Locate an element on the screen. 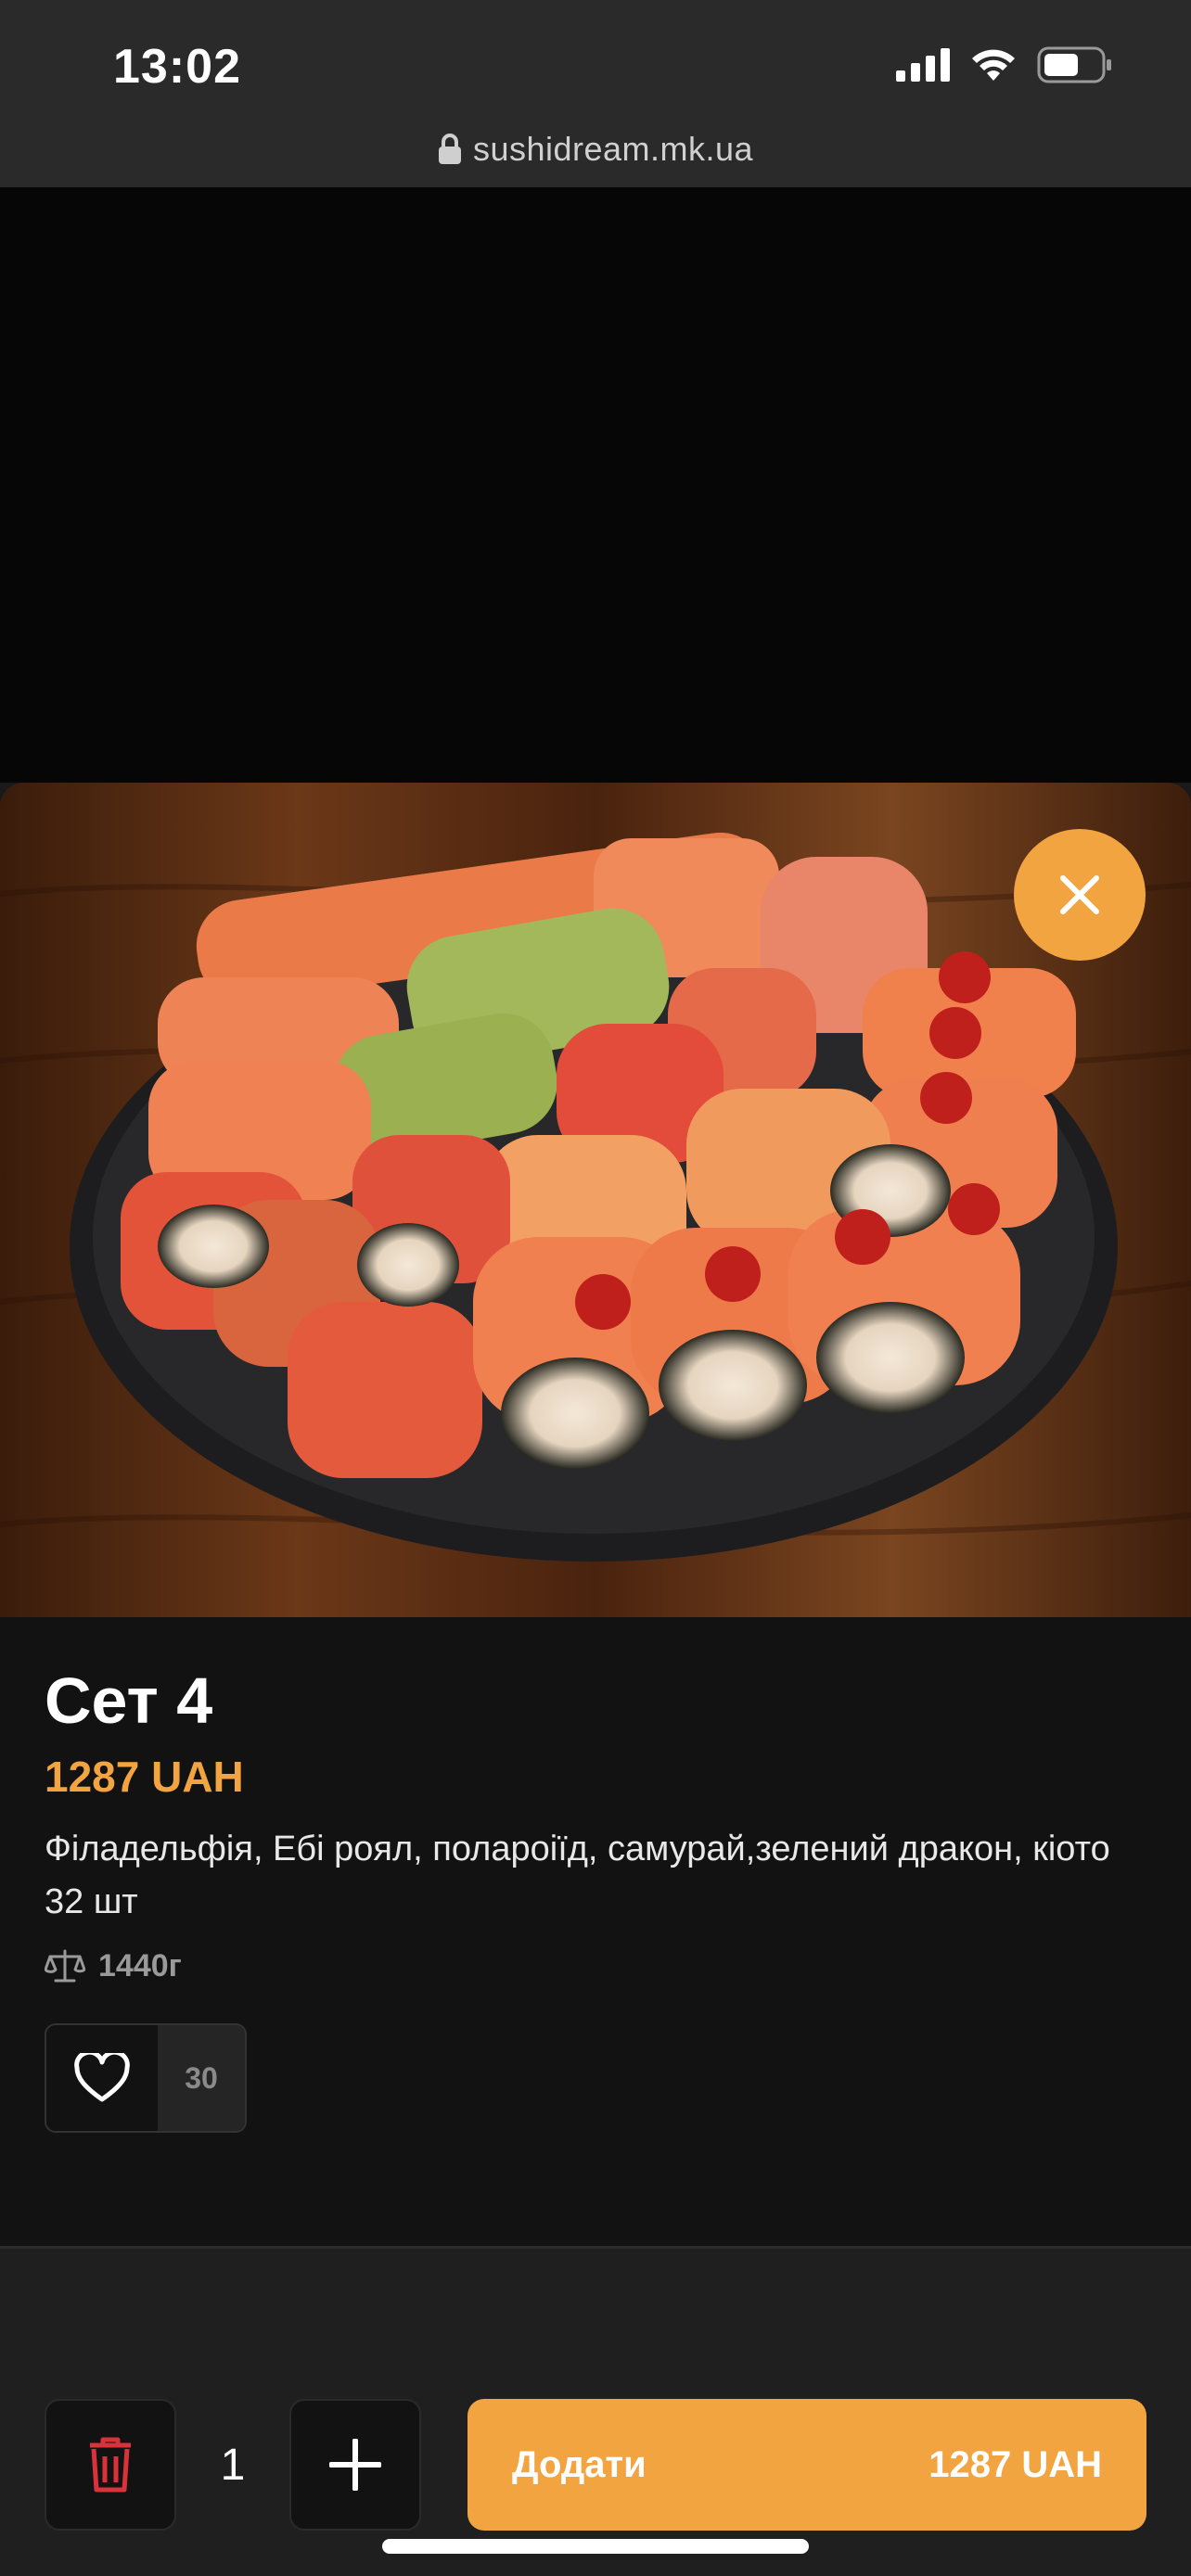 The image size is (1191, 2576). product-title: Сет 4 is located at coordinates (129, 1700).